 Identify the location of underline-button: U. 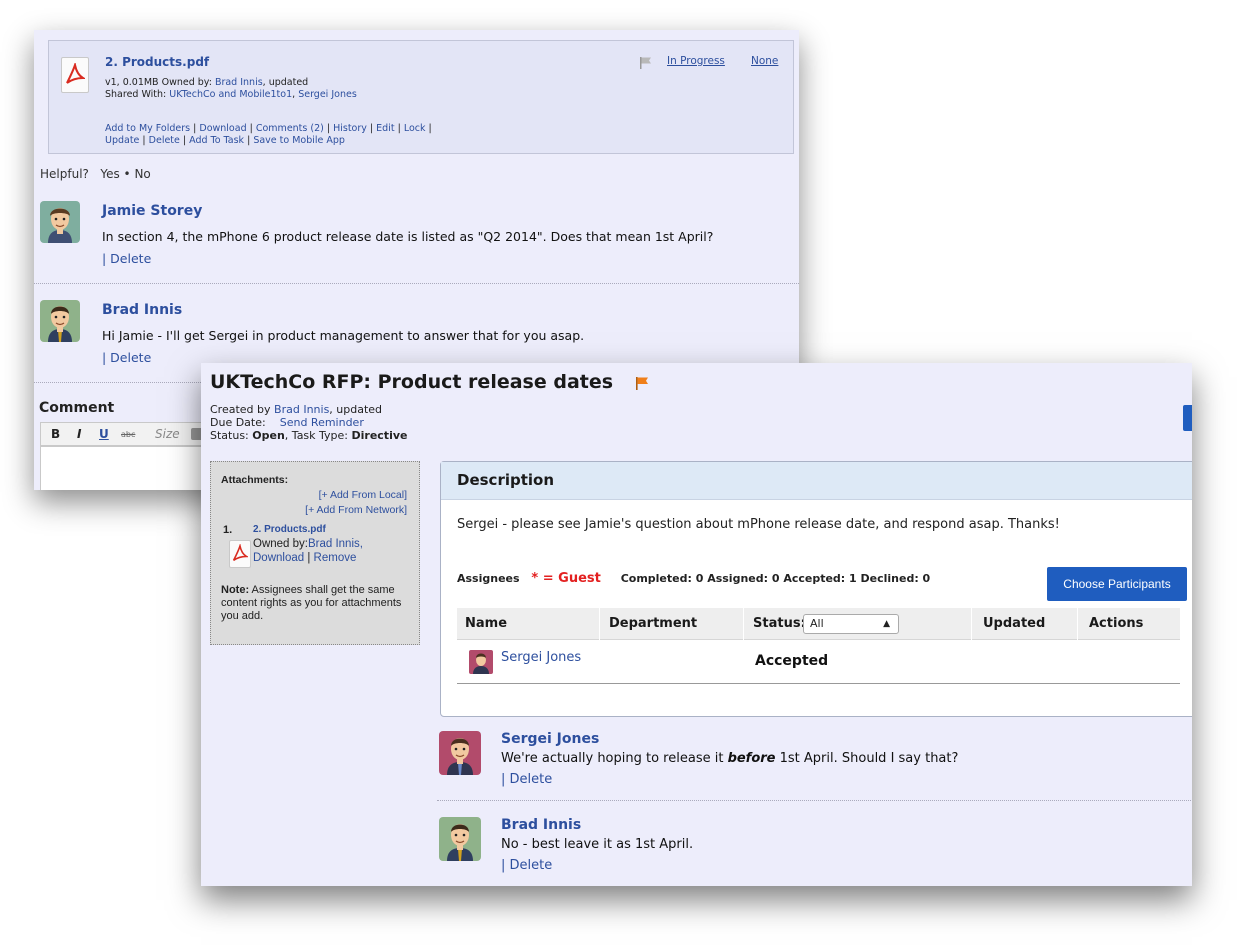
(104, 434).